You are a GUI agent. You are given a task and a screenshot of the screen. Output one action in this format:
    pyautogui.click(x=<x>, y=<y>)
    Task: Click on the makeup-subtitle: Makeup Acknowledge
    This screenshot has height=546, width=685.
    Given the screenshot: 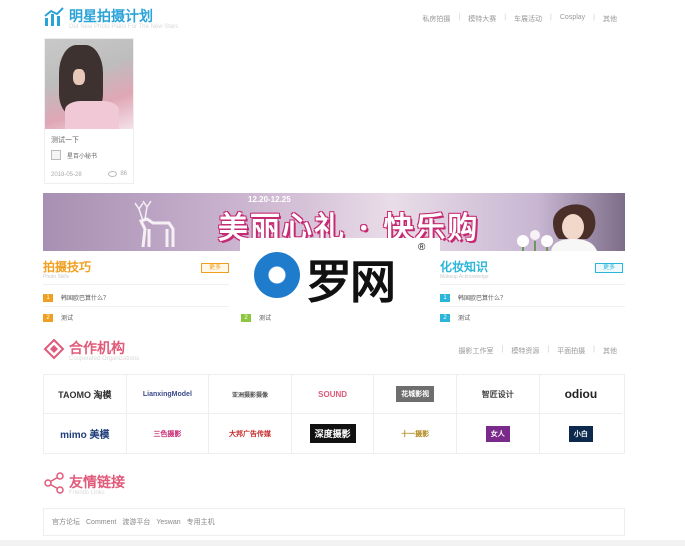 What is the action you would take?
    pyautogui.click(x=464, y=277)
    